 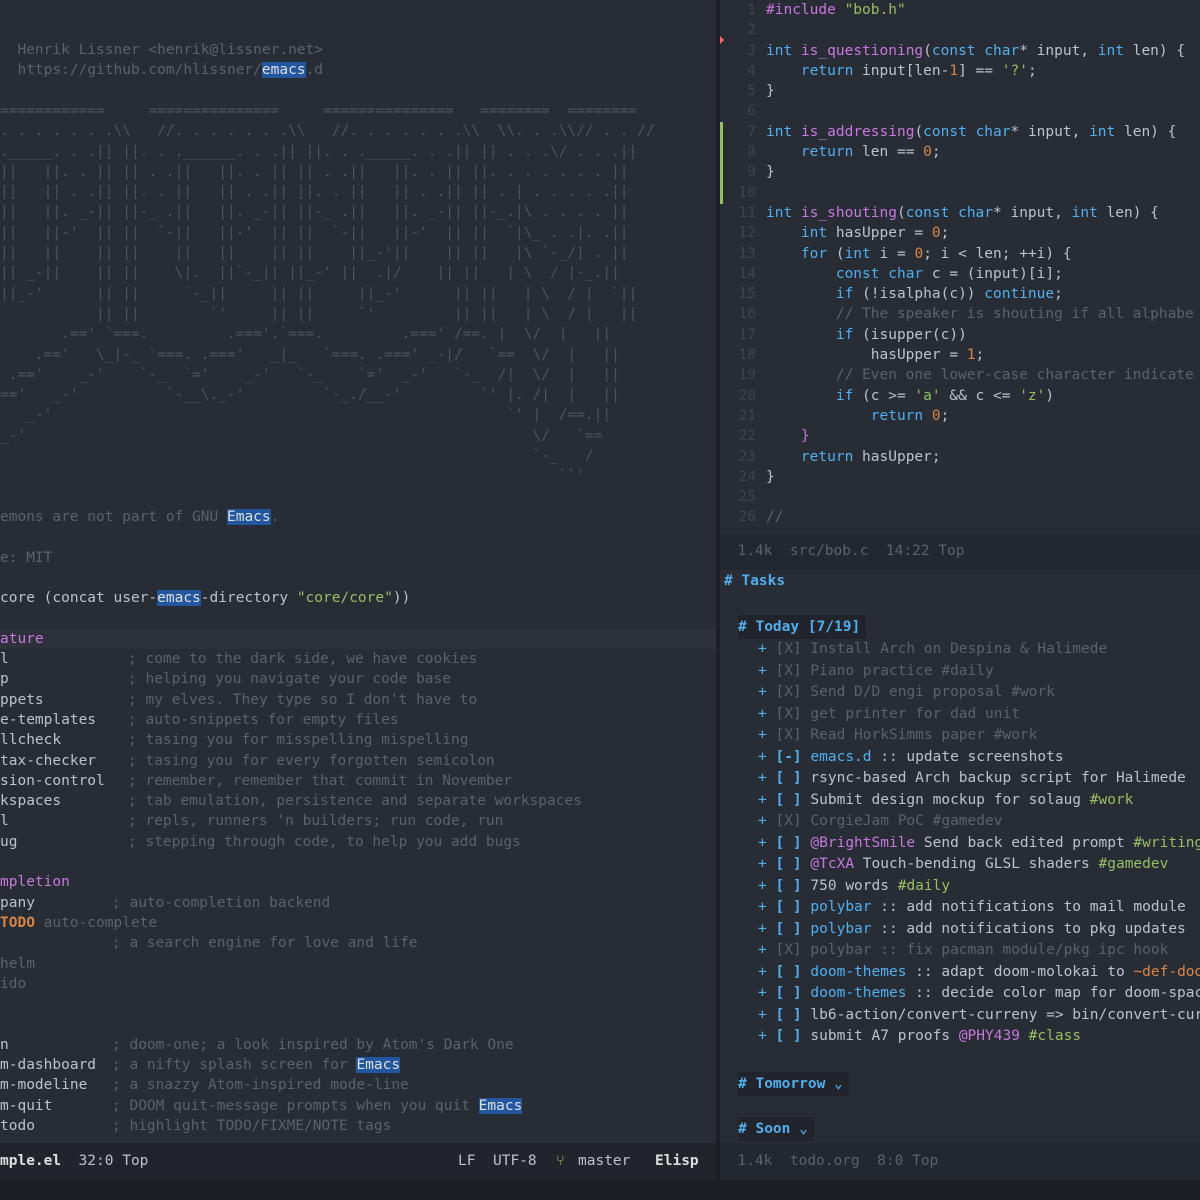 What do you see at coordinates (761, 517) in the screenshot?
I see `code-line: 26//` at bounding box center [761, 517].